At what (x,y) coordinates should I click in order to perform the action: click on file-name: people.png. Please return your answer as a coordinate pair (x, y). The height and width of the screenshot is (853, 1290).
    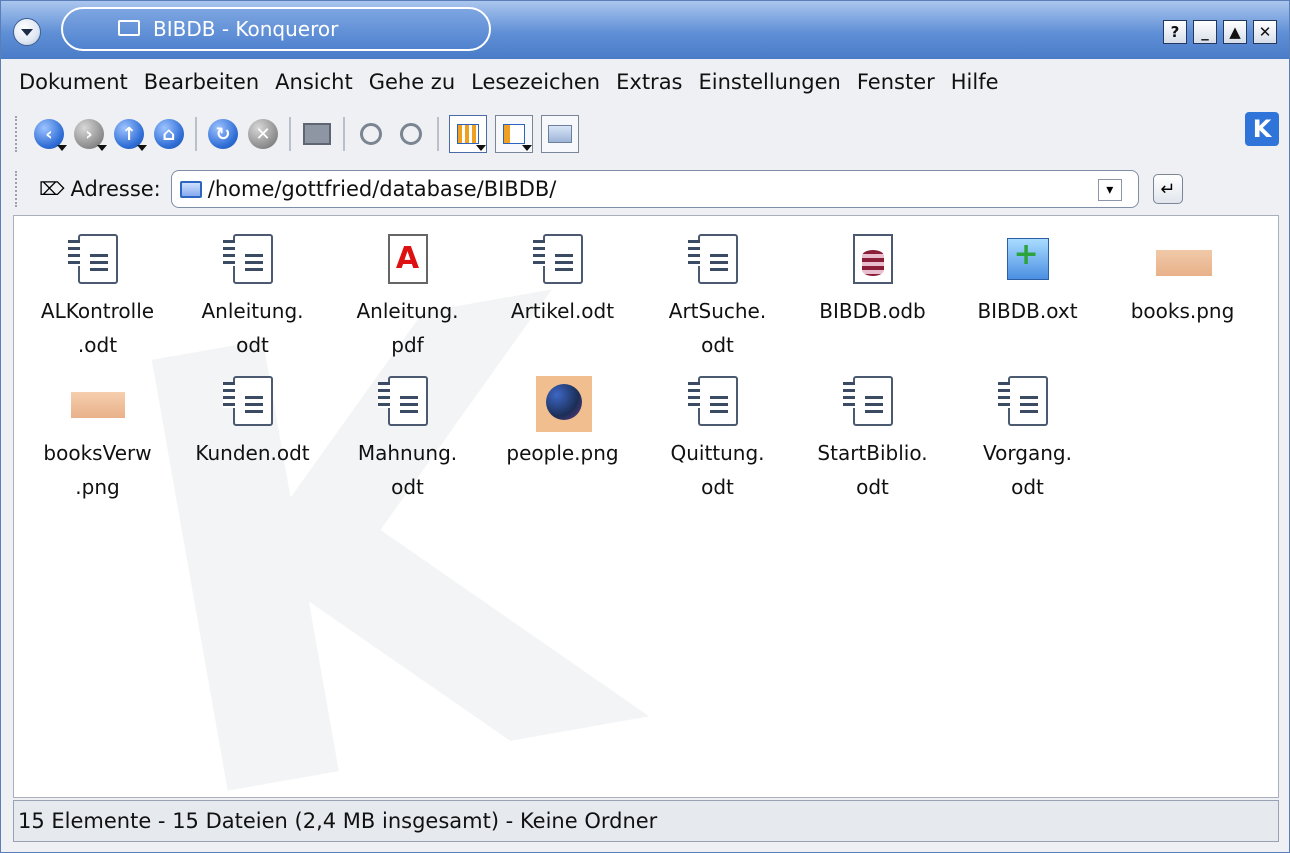
    Looking at the image, I should click on (562, 453).